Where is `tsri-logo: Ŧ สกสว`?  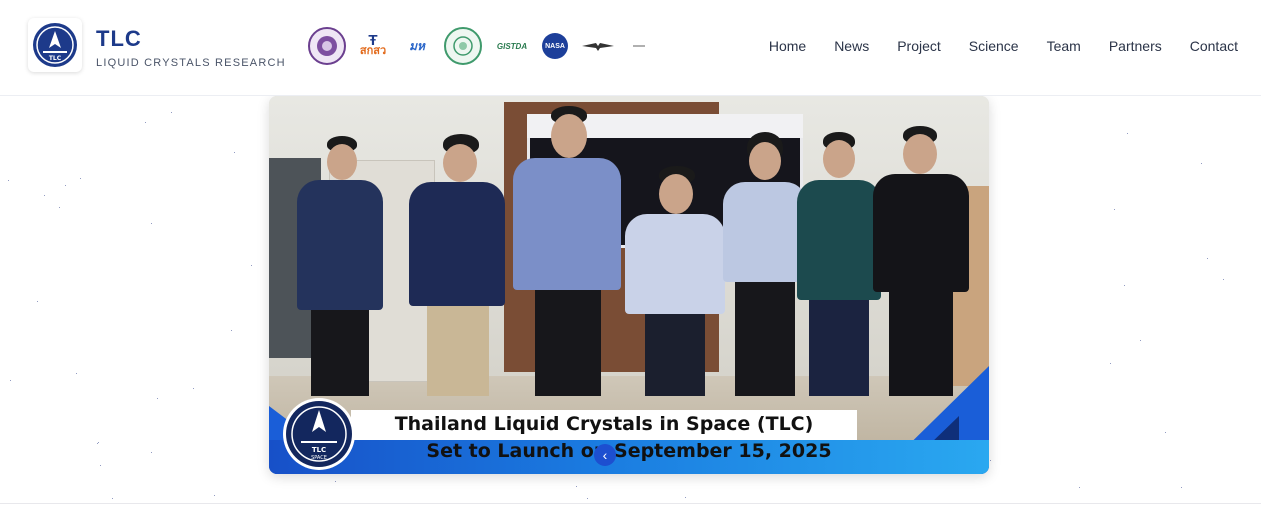 tsri-logo: Ŧ สกสว is located at coordinates (373, 44).